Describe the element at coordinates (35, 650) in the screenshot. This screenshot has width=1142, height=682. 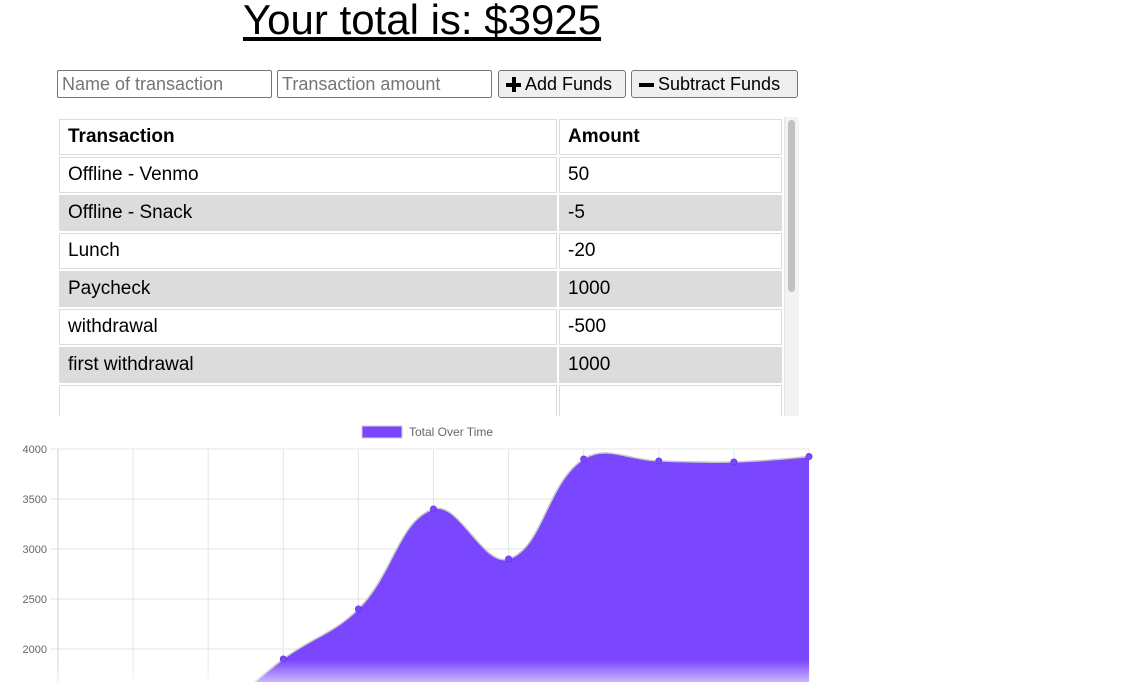
I see `y-tick-label: 2000` at that location.